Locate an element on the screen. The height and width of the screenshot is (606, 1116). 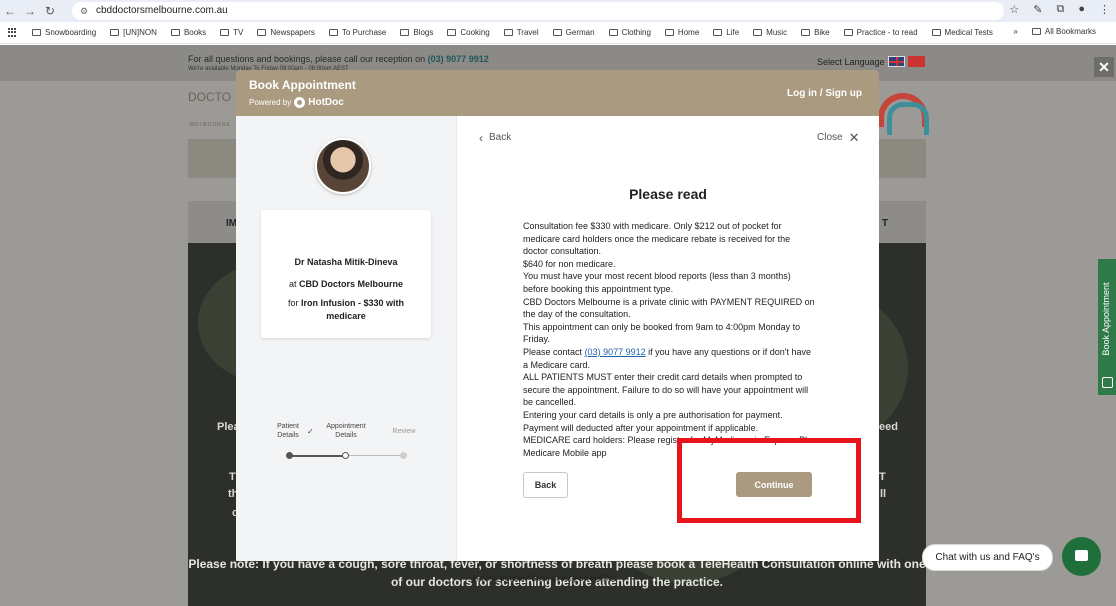
back-link: ‹ Back is located at coordinates (495, 138).